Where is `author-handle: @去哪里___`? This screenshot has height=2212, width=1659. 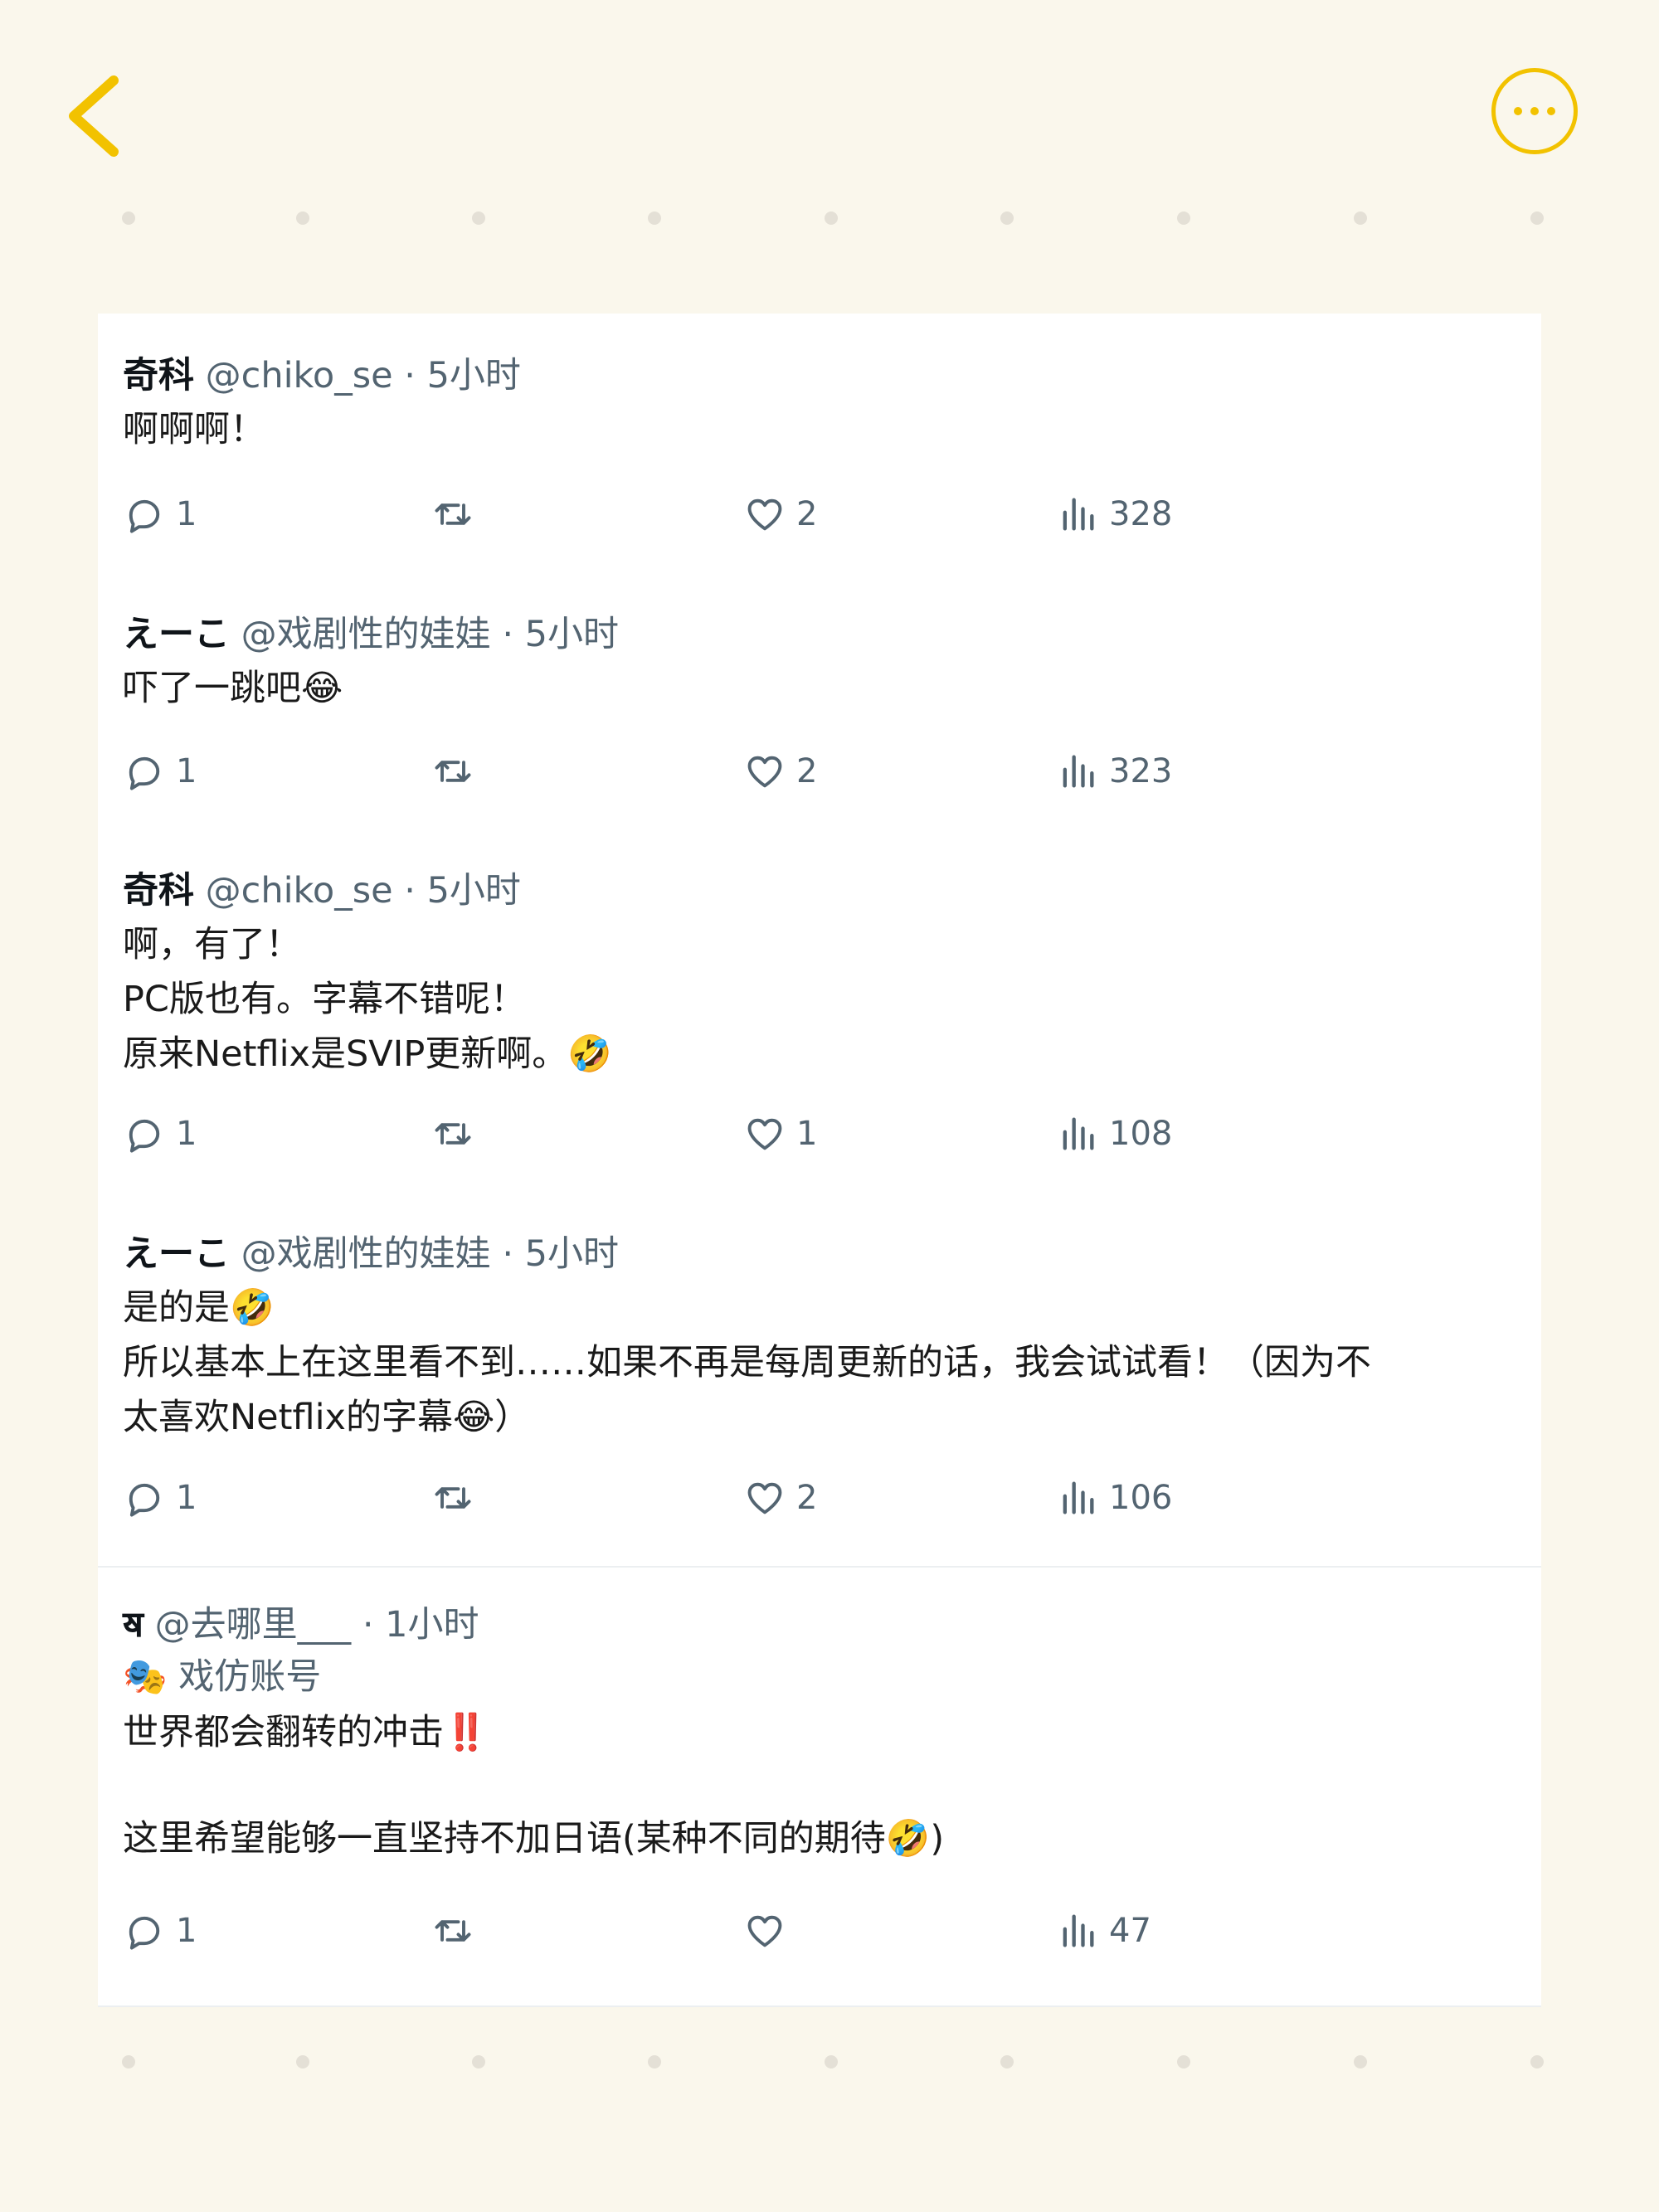 author-handle: @去哪里___ is located at coordinates (248, 1625).